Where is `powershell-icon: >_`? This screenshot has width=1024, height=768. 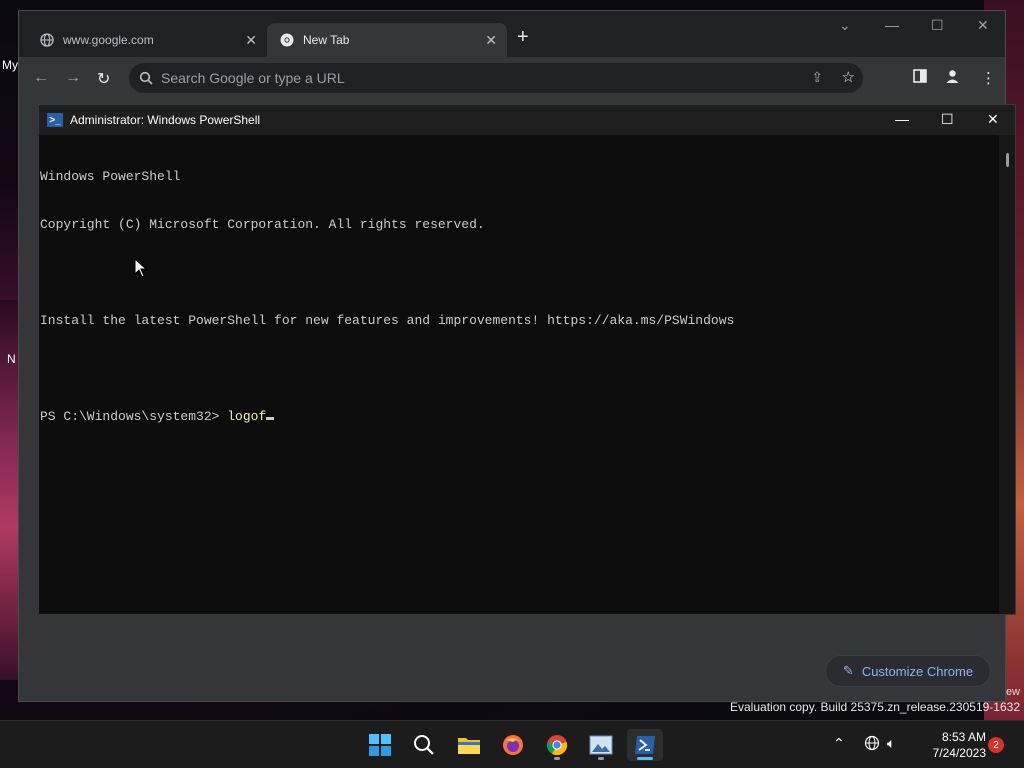
powershell-icon: >_ is located at coordinates (55, 120).